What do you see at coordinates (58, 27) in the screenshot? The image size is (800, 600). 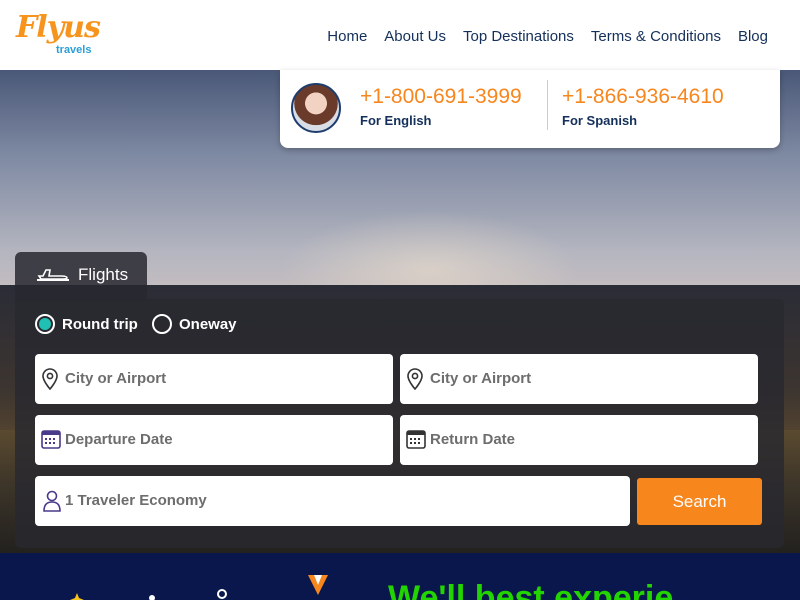 I see `brand-name: Flyus` at bounding box center [58, 27].